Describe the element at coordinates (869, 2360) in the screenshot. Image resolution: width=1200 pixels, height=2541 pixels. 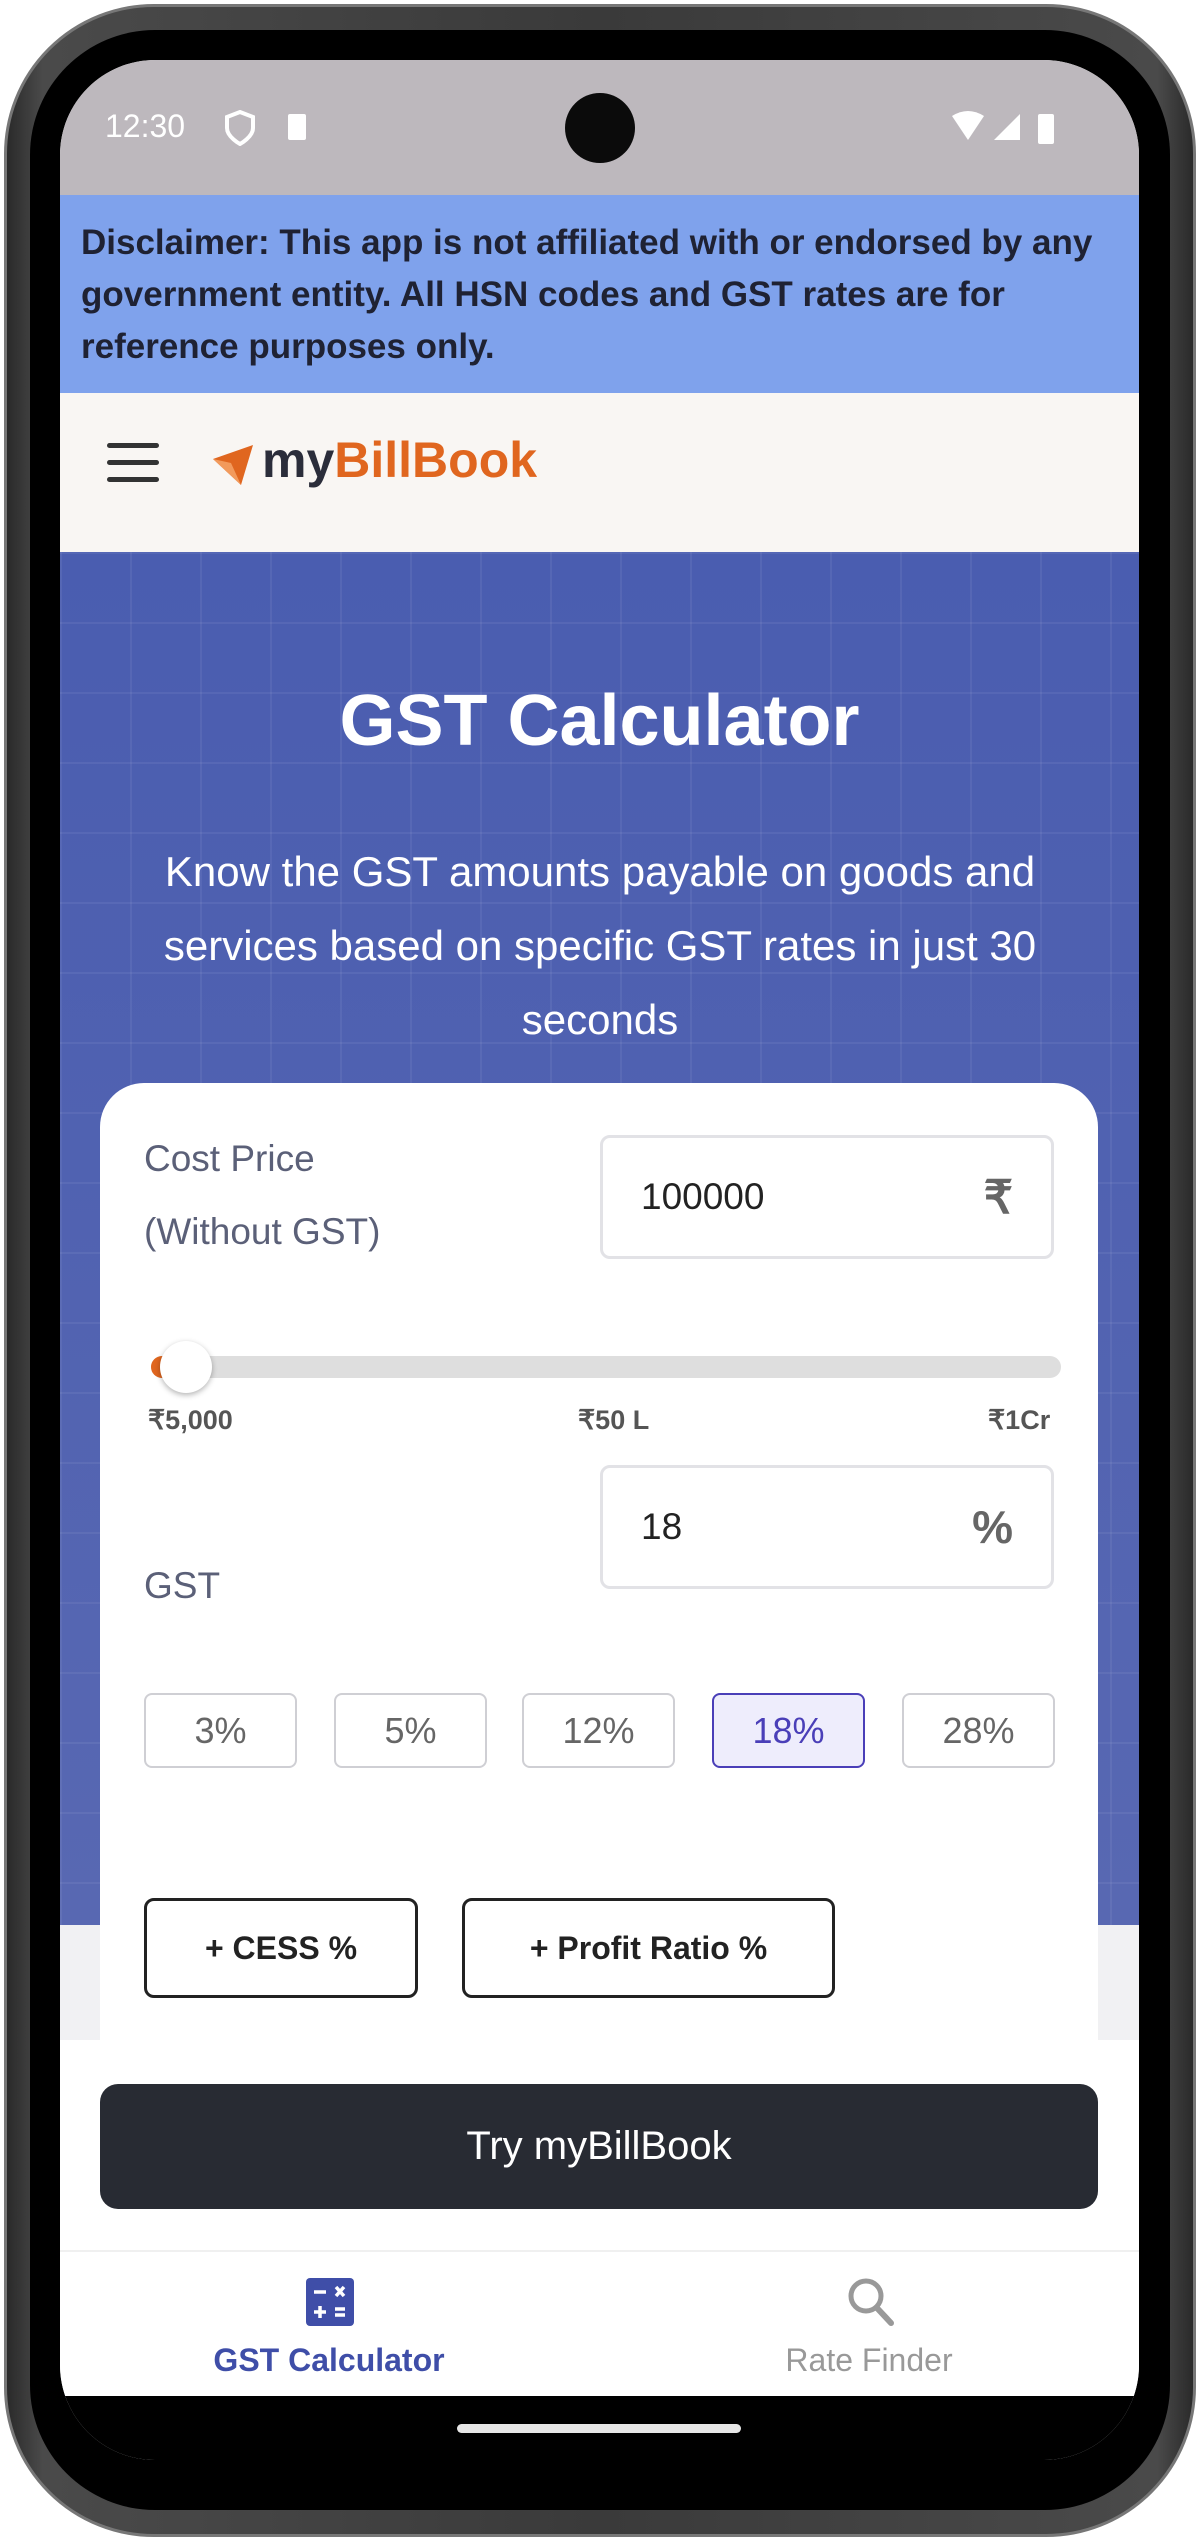
I see `nav-label: Rate Finder` at that location.